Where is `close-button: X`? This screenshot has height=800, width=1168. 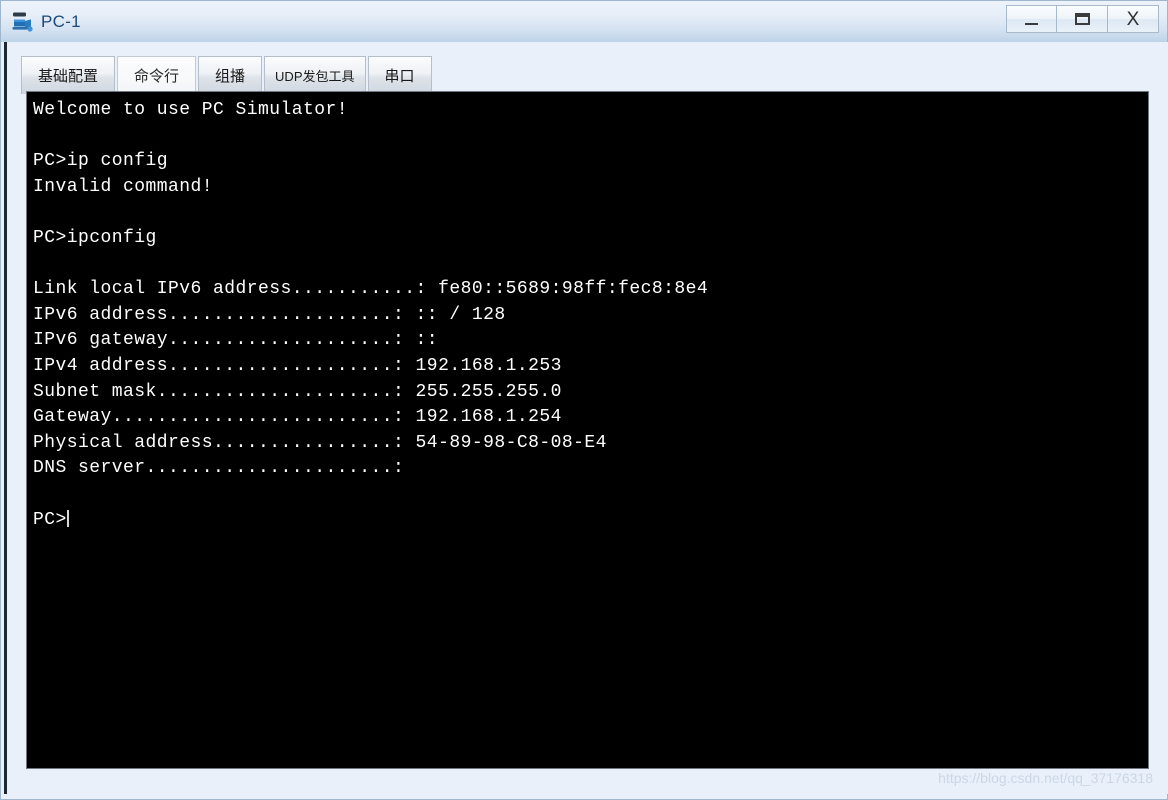
close-button: X is located at coordinates (1133, 19).